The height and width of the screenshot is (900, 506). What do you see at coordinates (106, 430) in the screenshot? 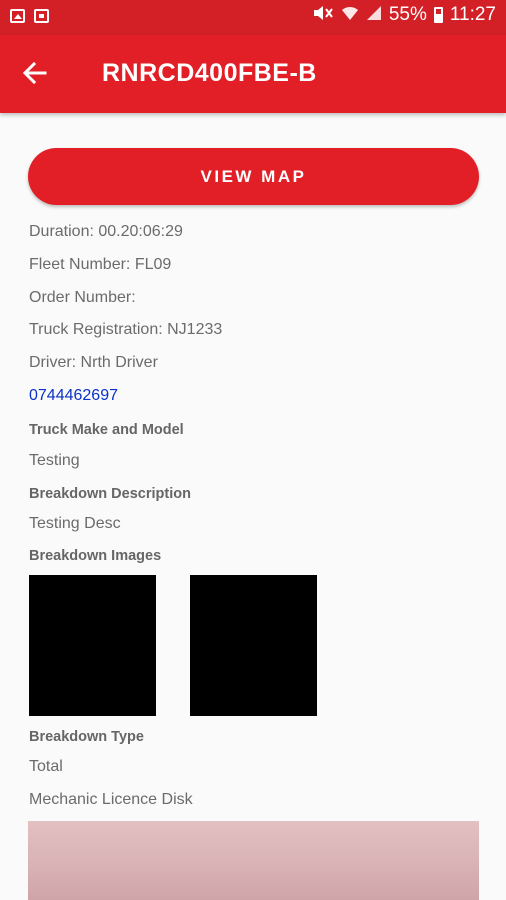
I see `truck-make-model-label: Truck Make and Model` at bounding box center [106, 430].